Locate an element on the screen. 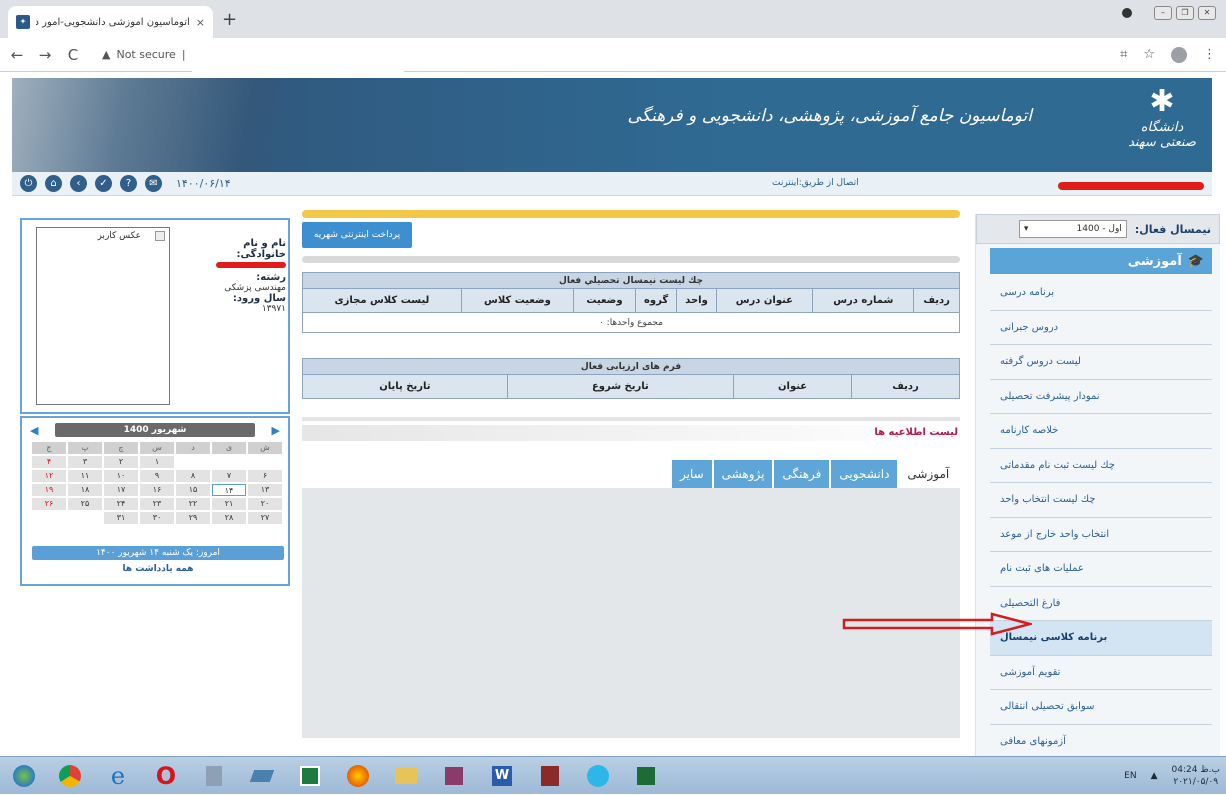 The image size is (1226, 795). start-button is located at coordinates (24, 776).